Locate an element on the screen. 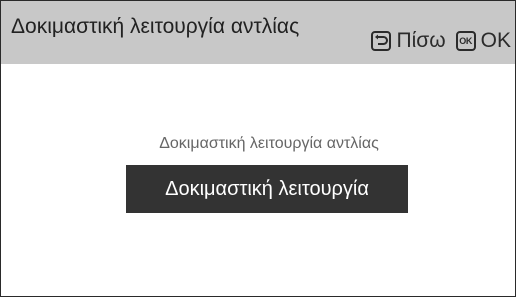 This screenshot has width=516, height=297. back-button: Πίσω is located at coordinates (408, 40).